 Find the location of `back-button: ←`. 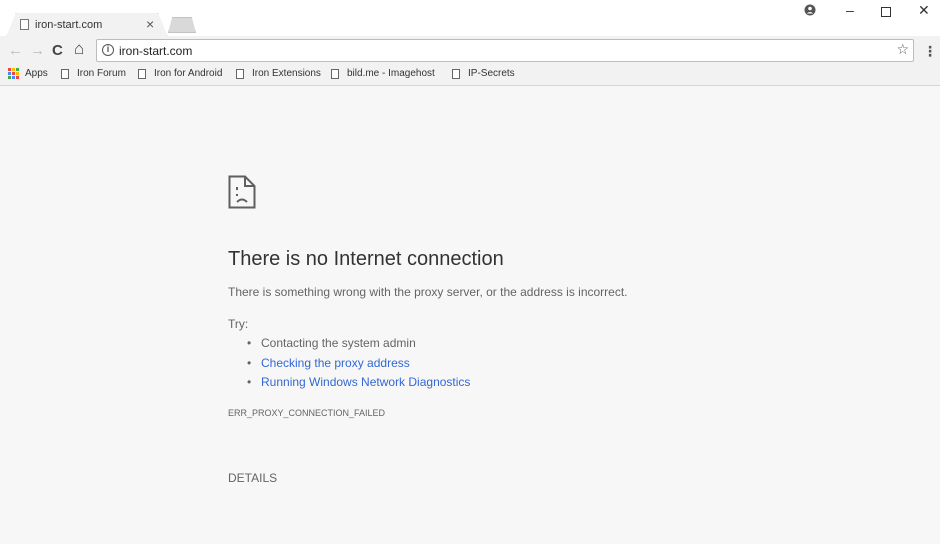

back-button: ← is located at coordinates (15, 50).